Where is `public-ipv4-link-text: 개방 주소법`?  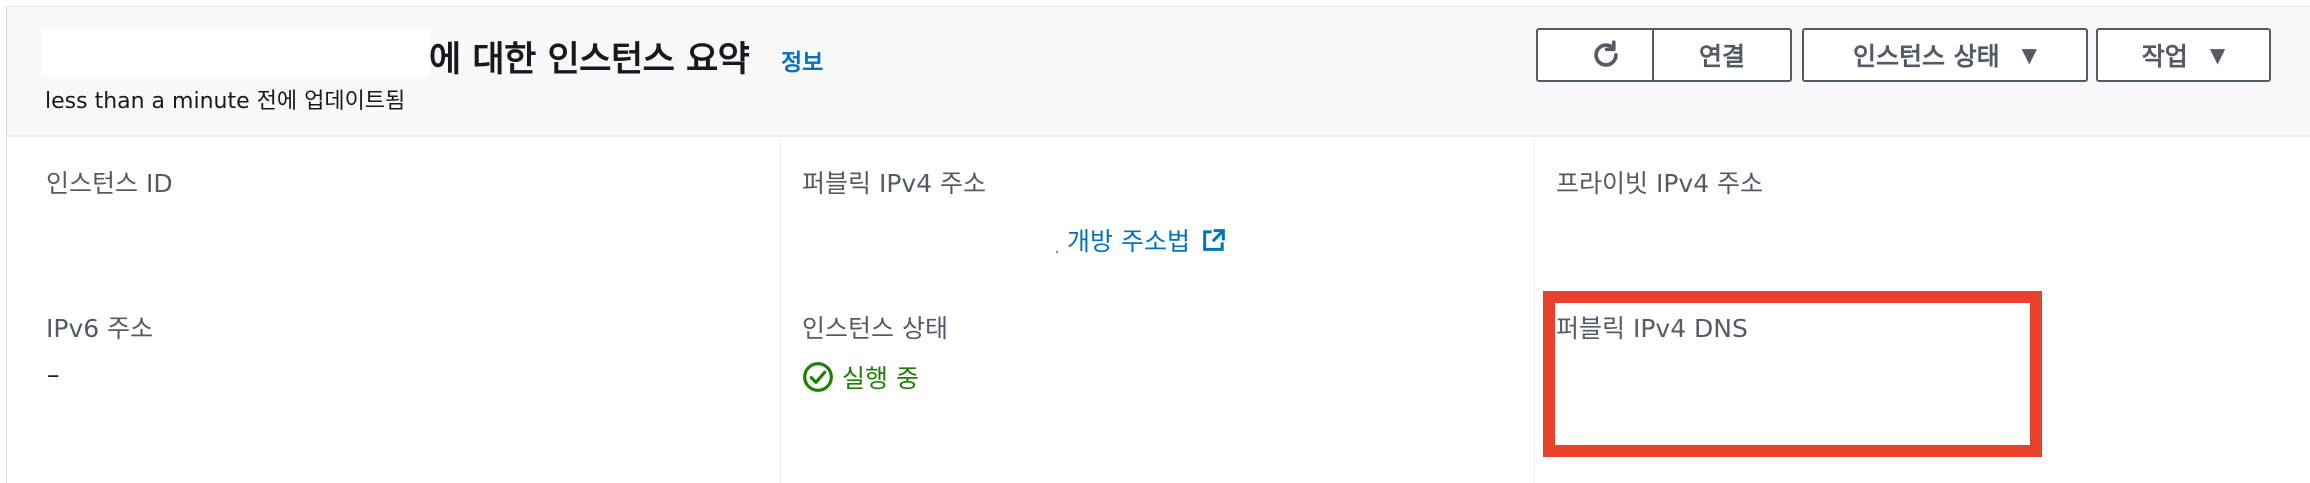
public-ipv4-link-text: 개방 주소법 is located at coordinates (1128, 241).